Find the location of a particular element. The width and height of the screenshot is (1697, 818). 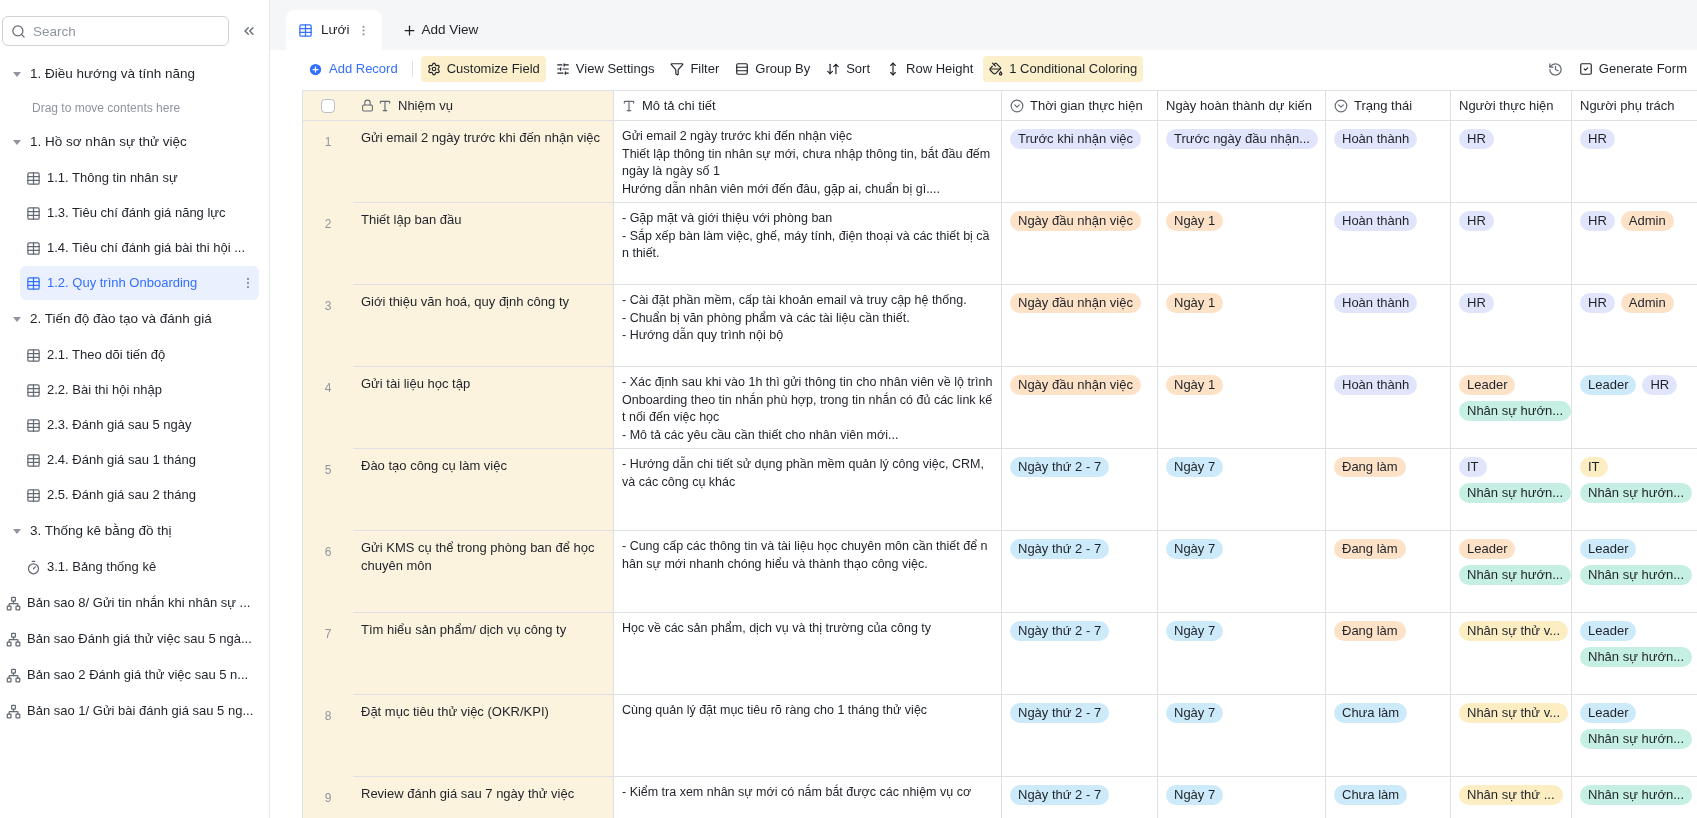

column-header: Người thực hiện is located at coordinates (1506, 105).